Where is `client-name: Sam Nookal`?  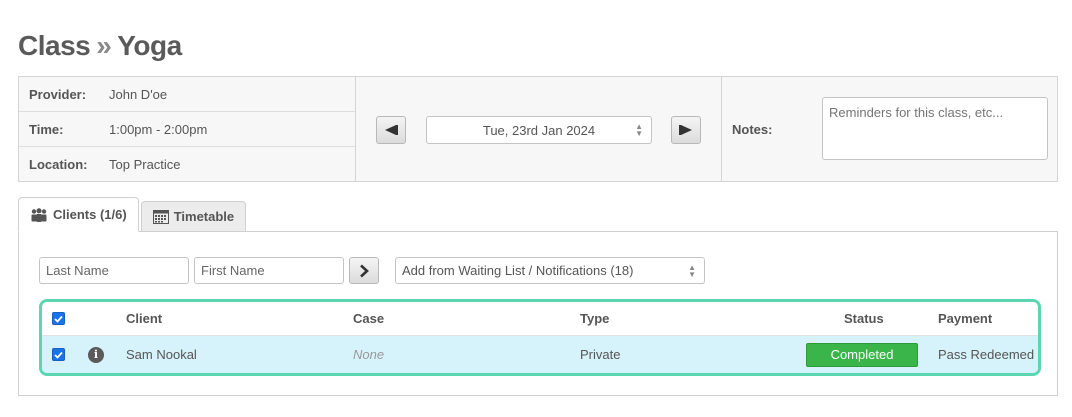
client-name: Sam Nookal is located at coordinates (161, 354).